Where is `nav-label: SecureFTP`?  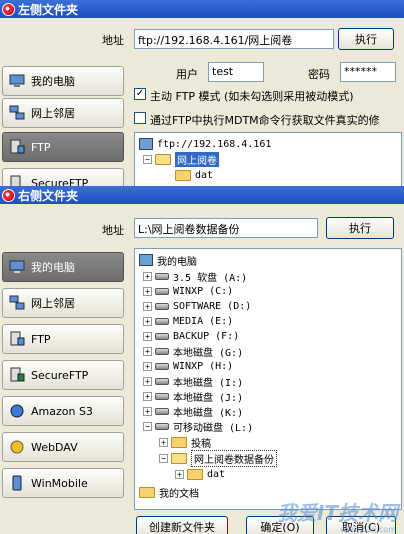 nav-label: SecureFTP is located at coordinates (60, 181).